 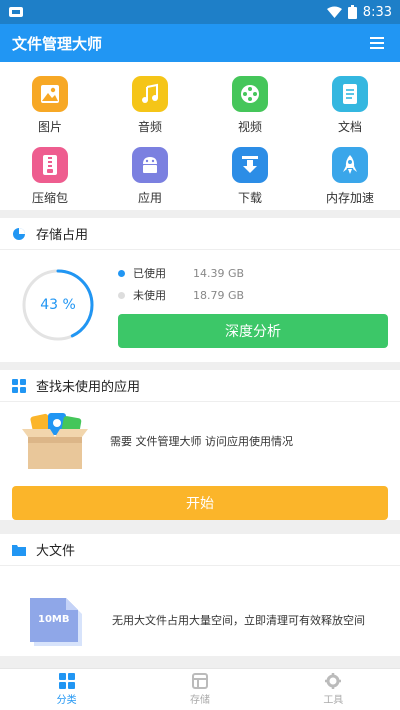 What do you see at coordinates (50, 94) in the screenshot?
I see `image-icon` at bounding box center [50, 94].